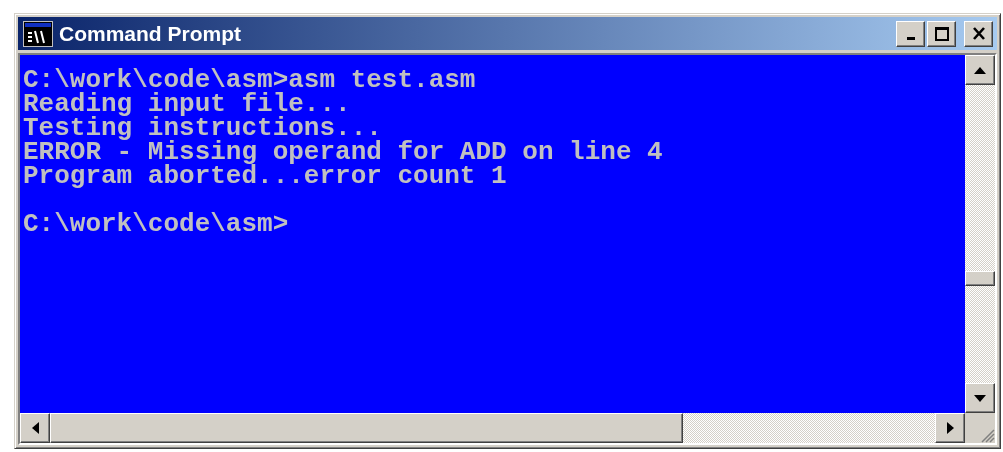 The width and height of the screenshot is (1003, 452). I want to click on horizontal-scrollbar, so click(492, 428).